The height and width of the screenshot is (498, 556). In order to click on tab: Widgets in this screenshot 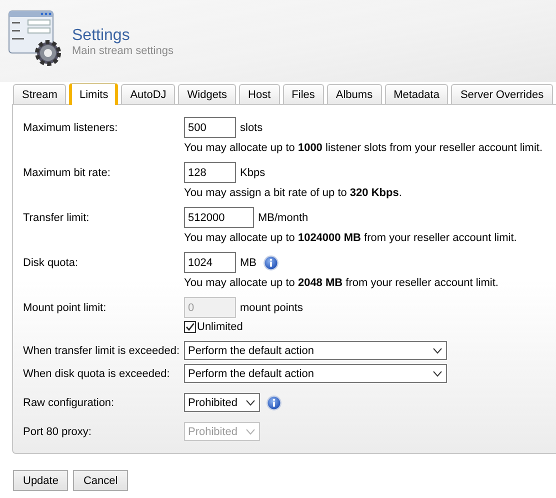, I will do `click(207, 94)`.